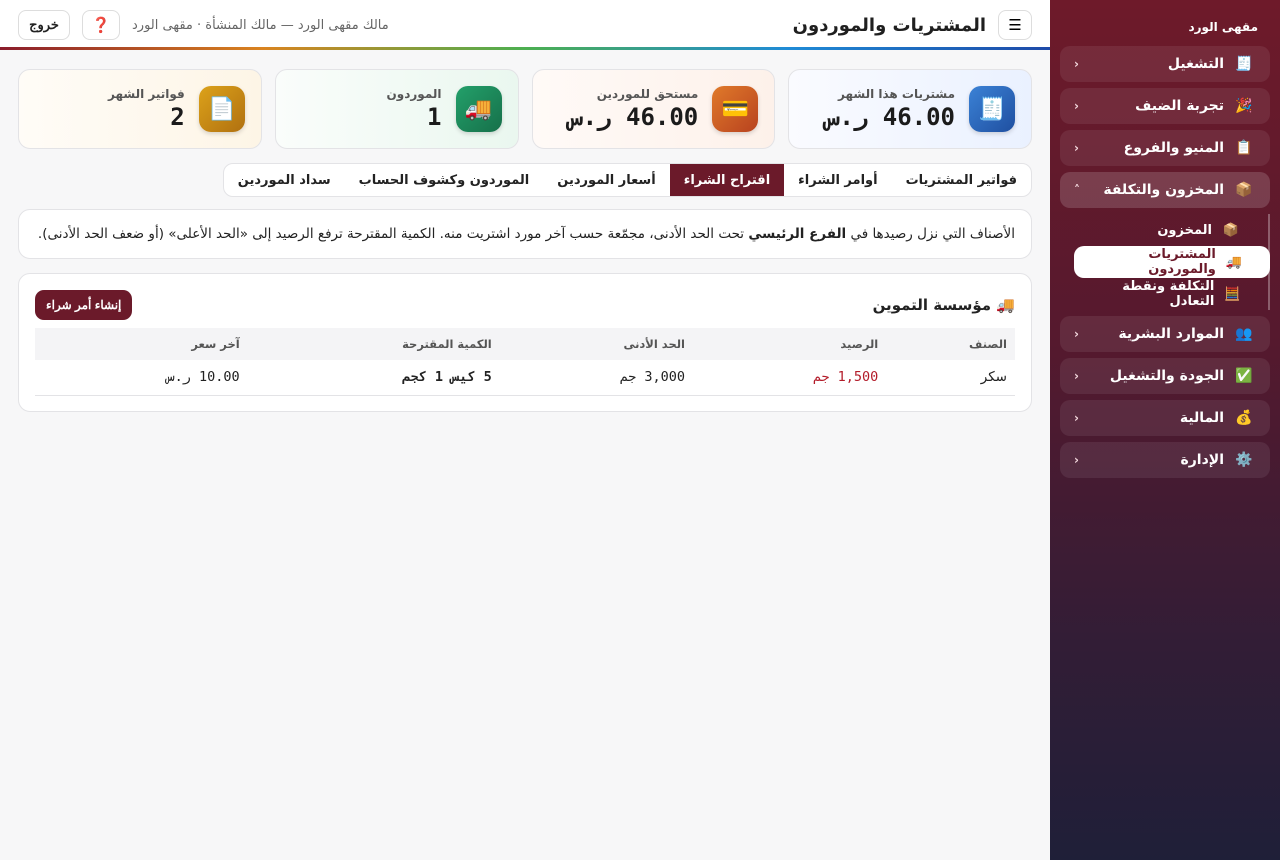 The image size is (1280, 860). What do you see at coordinates (950, 344) in the screenshot?
I see `column-header-item: الصنف` at bounding box center [950, 344].